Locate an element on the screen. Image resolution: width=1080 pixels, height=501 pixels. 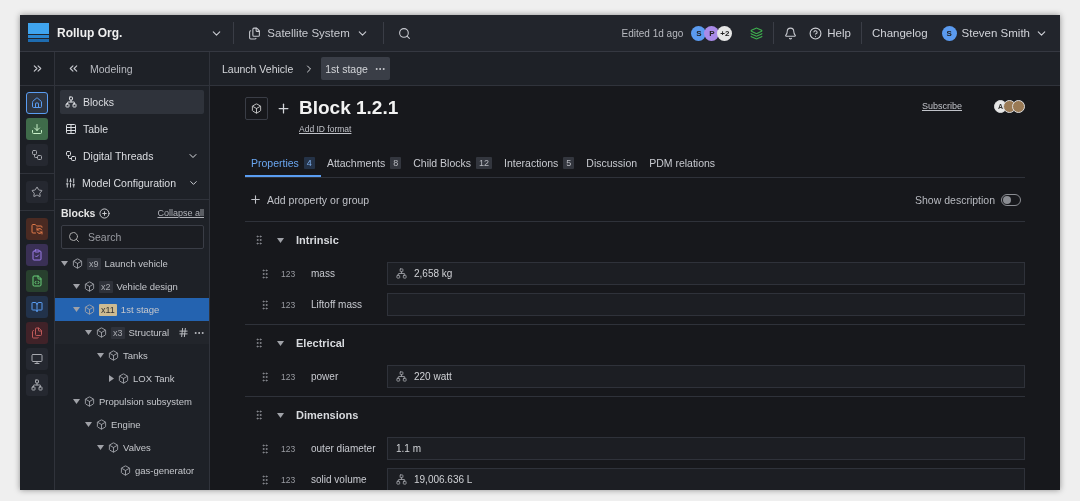
value-field: 19,006.636 L is located at coordinates (706, 479).